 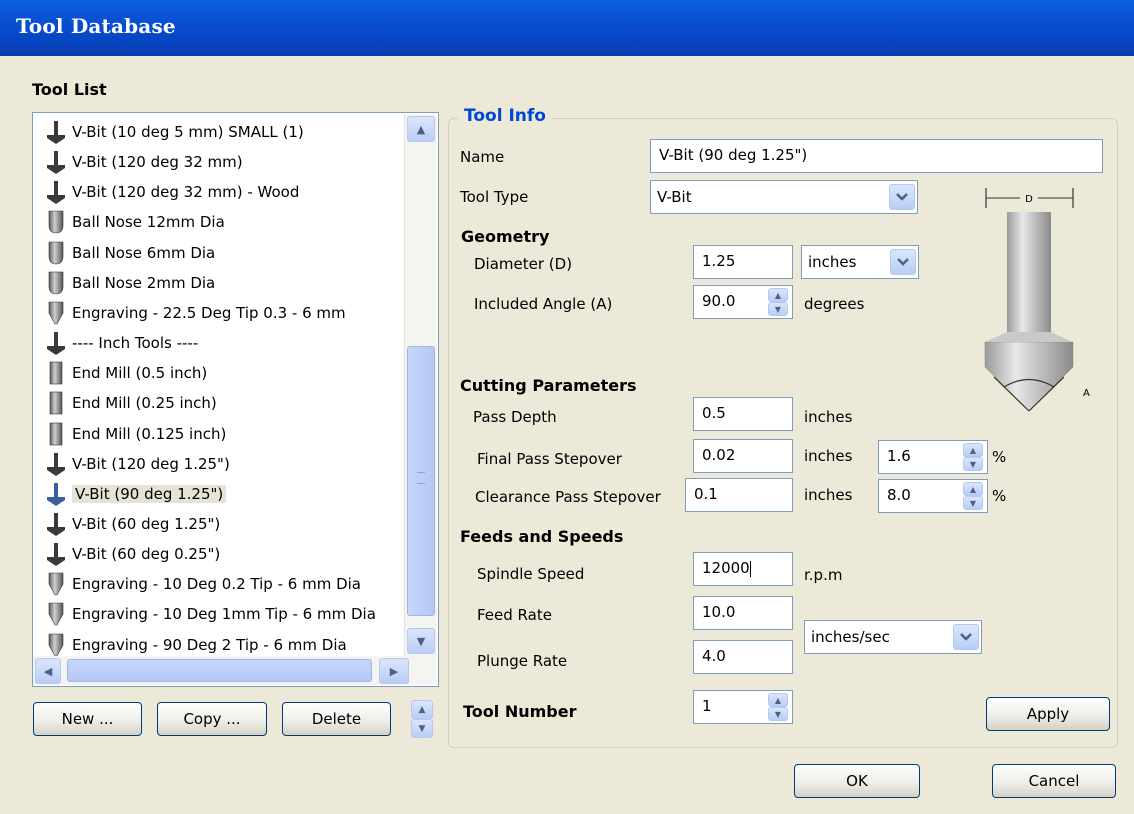 I want to click on horizontal-scrollbar: ◀ ▶, so click(x=235, y=670).